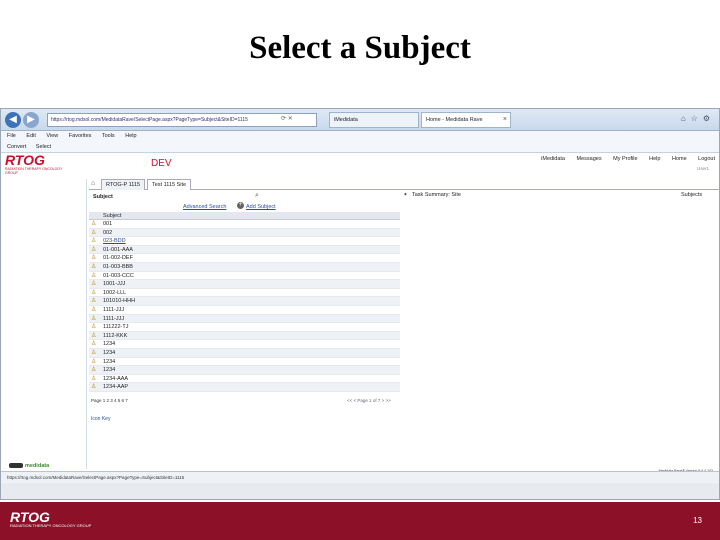 This screenshot has height=540, width=720. I want to click on table-row: ♙ 1112-KKK, so click(244, 336).